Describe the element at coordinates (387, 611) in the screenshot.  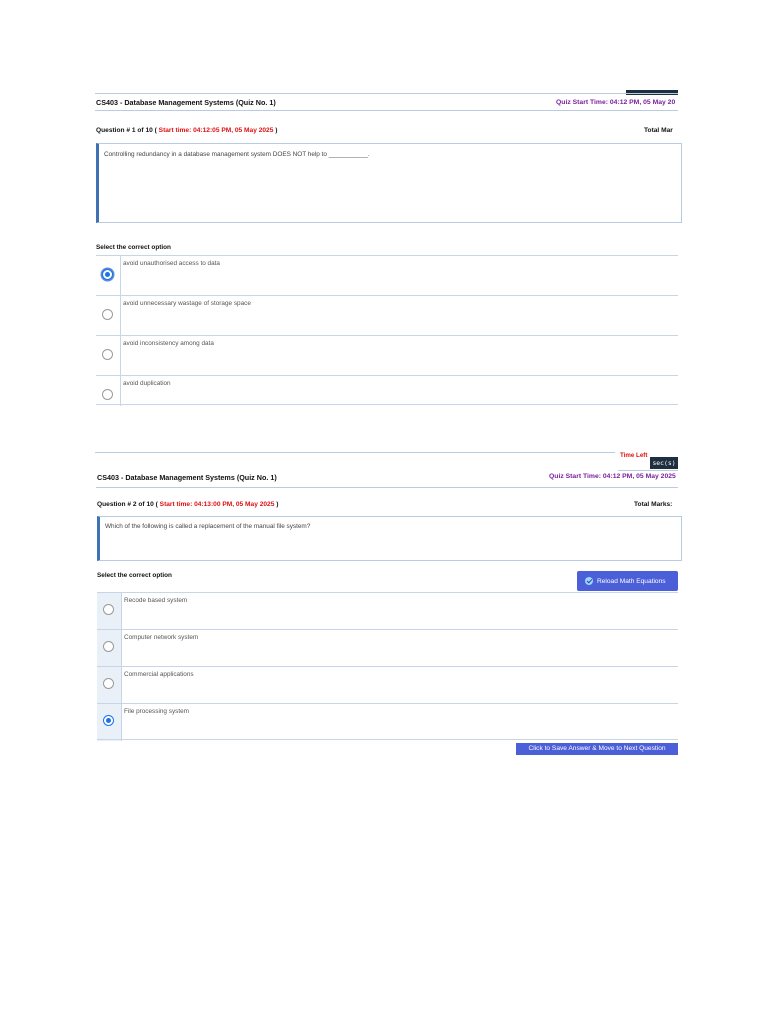
I see `option-row: Recode based system` at that location.